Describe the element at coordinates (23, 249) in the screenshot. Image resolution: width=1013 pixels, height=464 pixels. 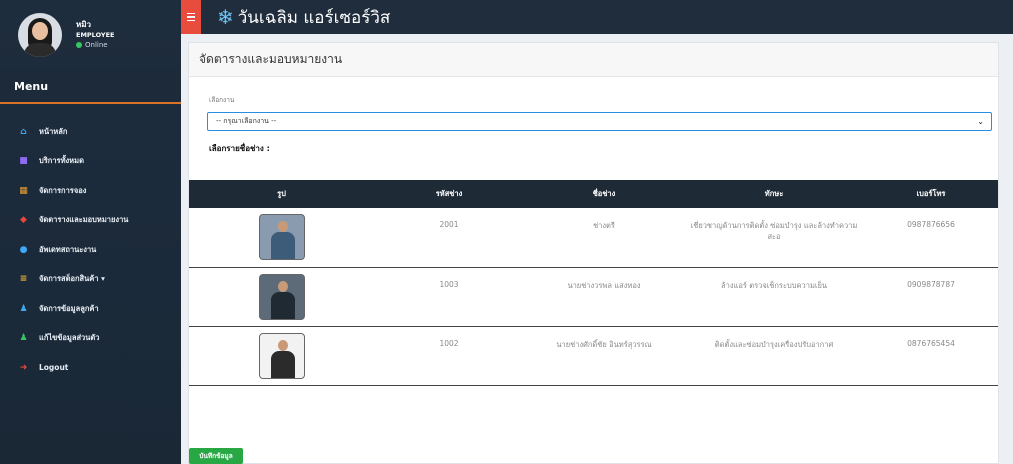
I see `check-circle-icon: ●` at that location.